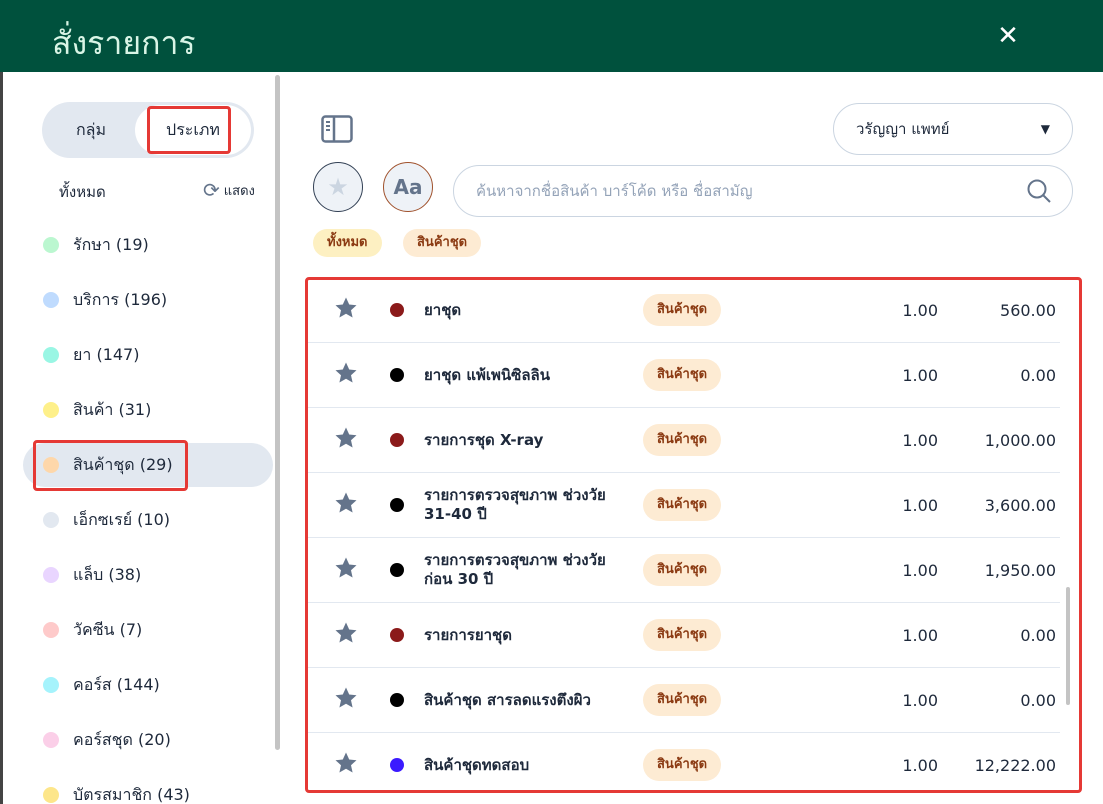  Describe the element at coordinates (148, 788) in the screenshot. I see `category-item: บัตรสมาชิก (43)` at that location.